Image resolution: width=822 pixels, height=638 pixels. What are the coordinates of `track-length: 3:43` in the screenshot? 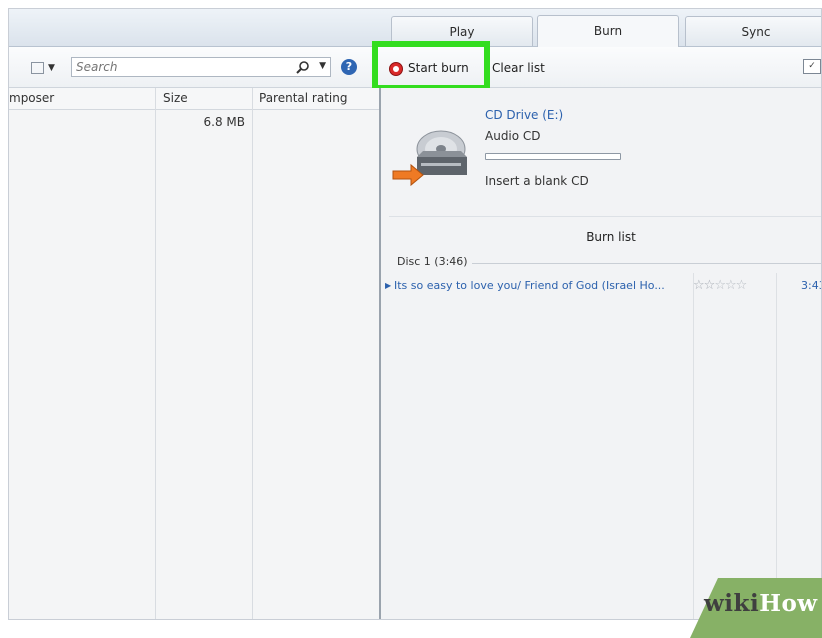 It's located at (811, 285).